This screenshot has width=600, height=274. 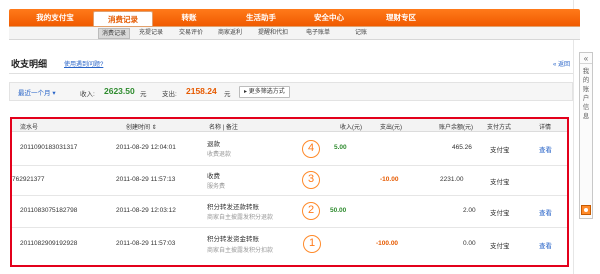 I want to click on tab-security-center: 安全中心, so click(x=329, y=17).